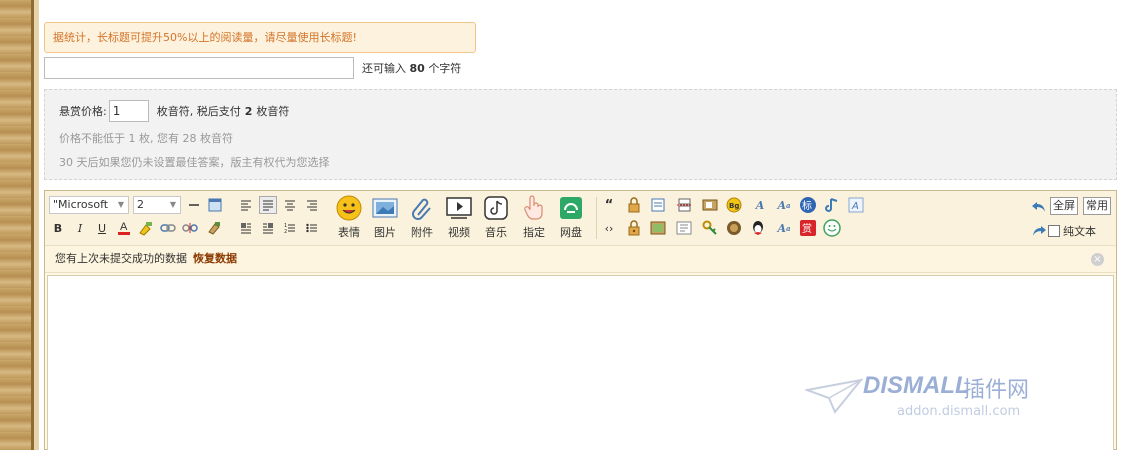 The width and height of the screenshot is (1124, 450). What do you see at coordinates (658, 205) in the screenshot?
I see `free-content-icon` at bounding box center [658, 205].